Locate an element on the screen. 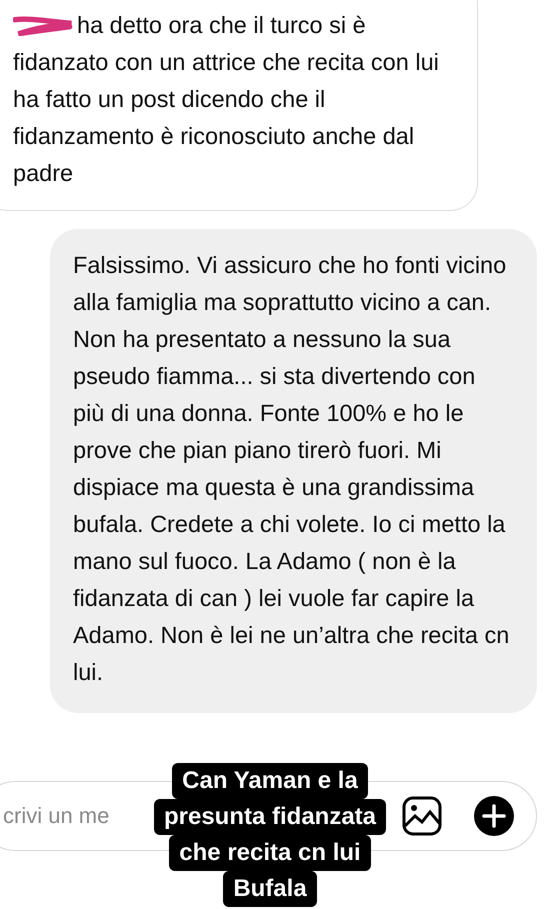 Image resolution: width=550 pixels, height=909 pixels. message-field: crivi un me is located at coordinates (62, 816).